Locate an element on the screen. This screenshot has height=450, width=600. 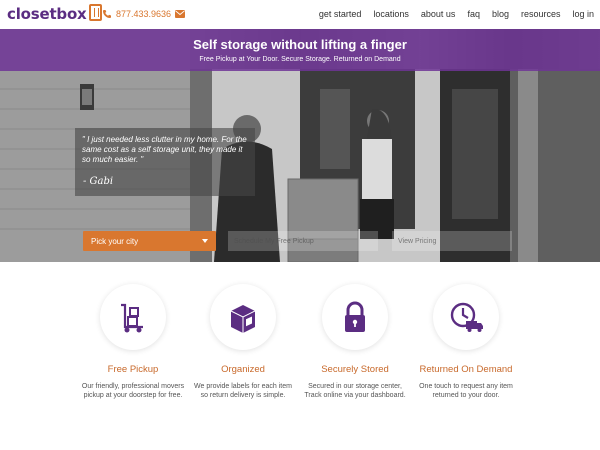
dolly-boxes-icon is located at coordinates (132, 318).